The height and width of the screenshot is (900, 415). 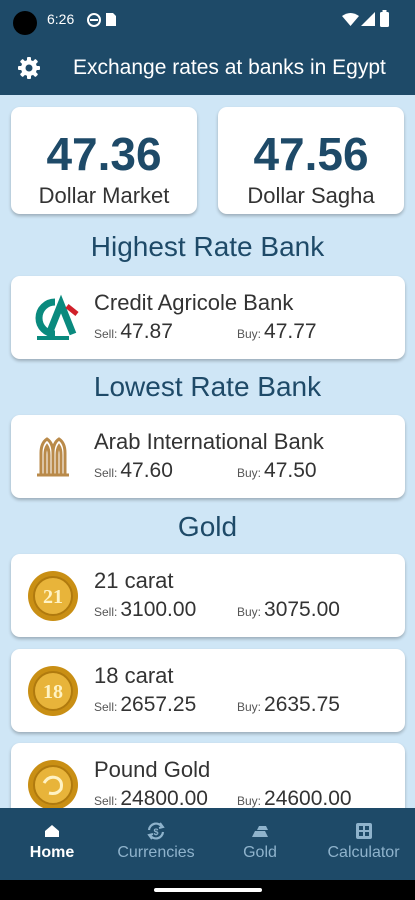 I want to click on nav-currencies: $ Currencies, so click(x=156, y=844).